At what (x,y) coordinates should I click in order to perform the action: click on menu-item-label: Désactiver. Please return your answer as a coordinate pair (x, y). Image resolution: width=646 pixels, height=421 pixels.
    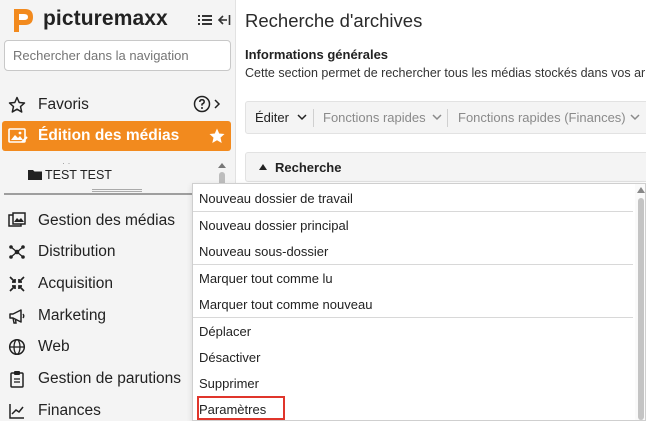
    Looking at the image, I should click on (230, 357).